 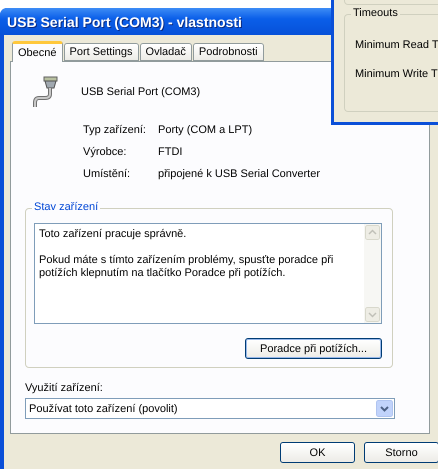 I want to click on status-text: Toto zařízení pracuje správně., so click(x=113, y=234).